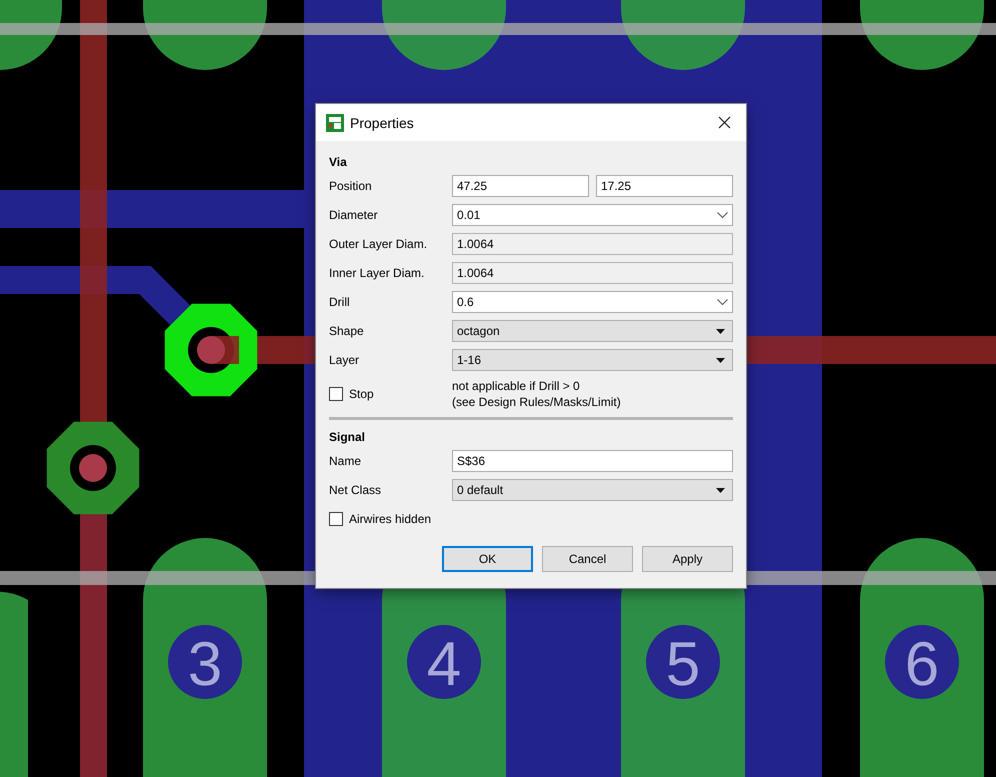 The height and width of the screenshot is (777, 996). What do you see at coordinates (340, 302) in the screenshot?
I see `field-label: Drill` at bounding box center [340, 302].